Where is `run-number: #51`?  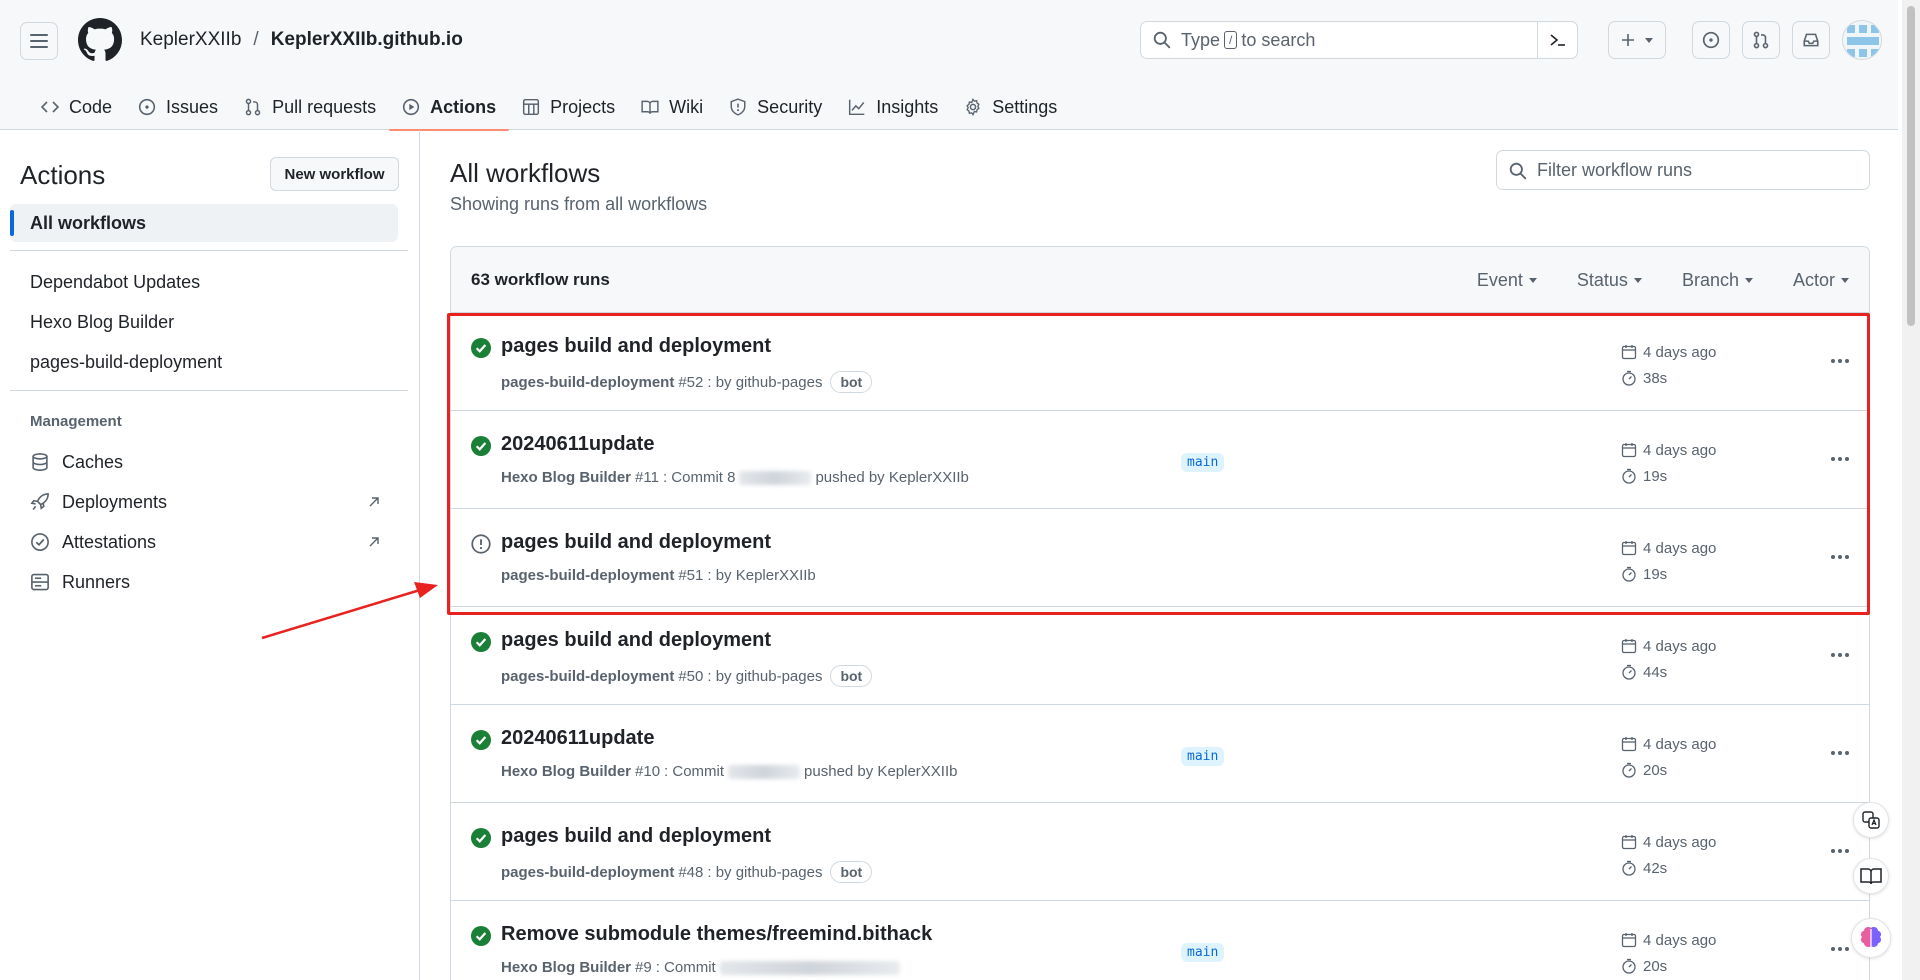 run-number: #51 is located at coordinates (691, 575).